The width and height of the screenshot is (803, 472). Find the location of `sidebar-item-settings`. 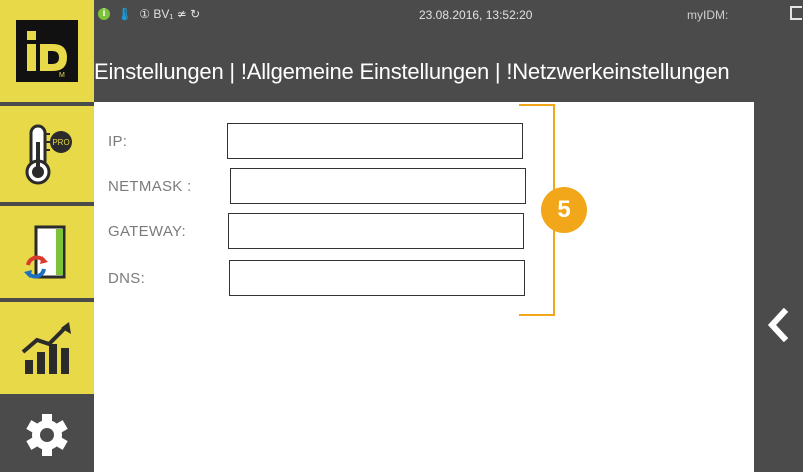

sidebar-item-settings is located at coordinates (47, 435).